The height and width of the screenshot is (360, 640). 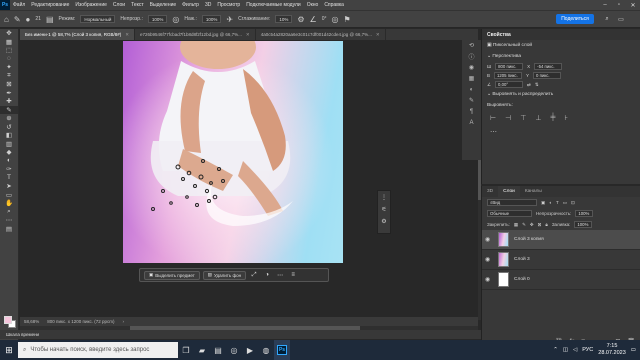 What do you see at coordinates (555, 350) in the screenshot?
I see `tray-chevron-icon: ⌃` at bounding box center [555, 350].